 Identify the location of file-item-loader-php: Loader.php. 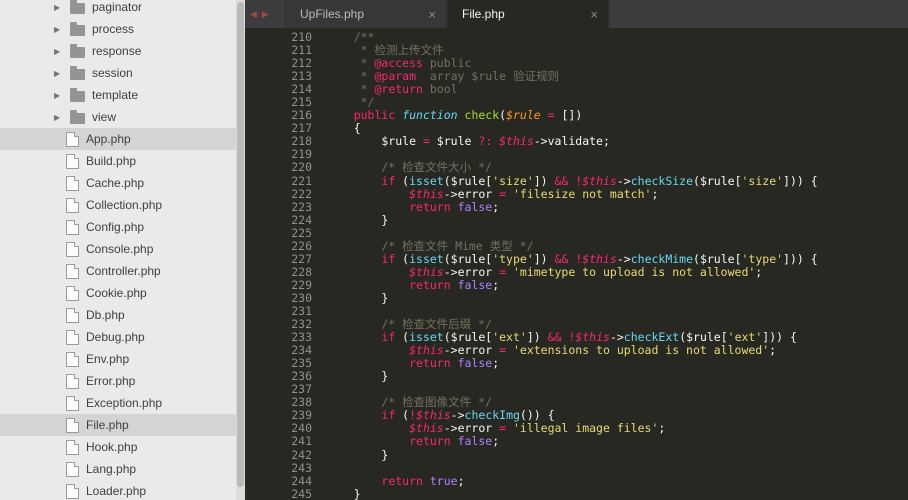
(122, 490).